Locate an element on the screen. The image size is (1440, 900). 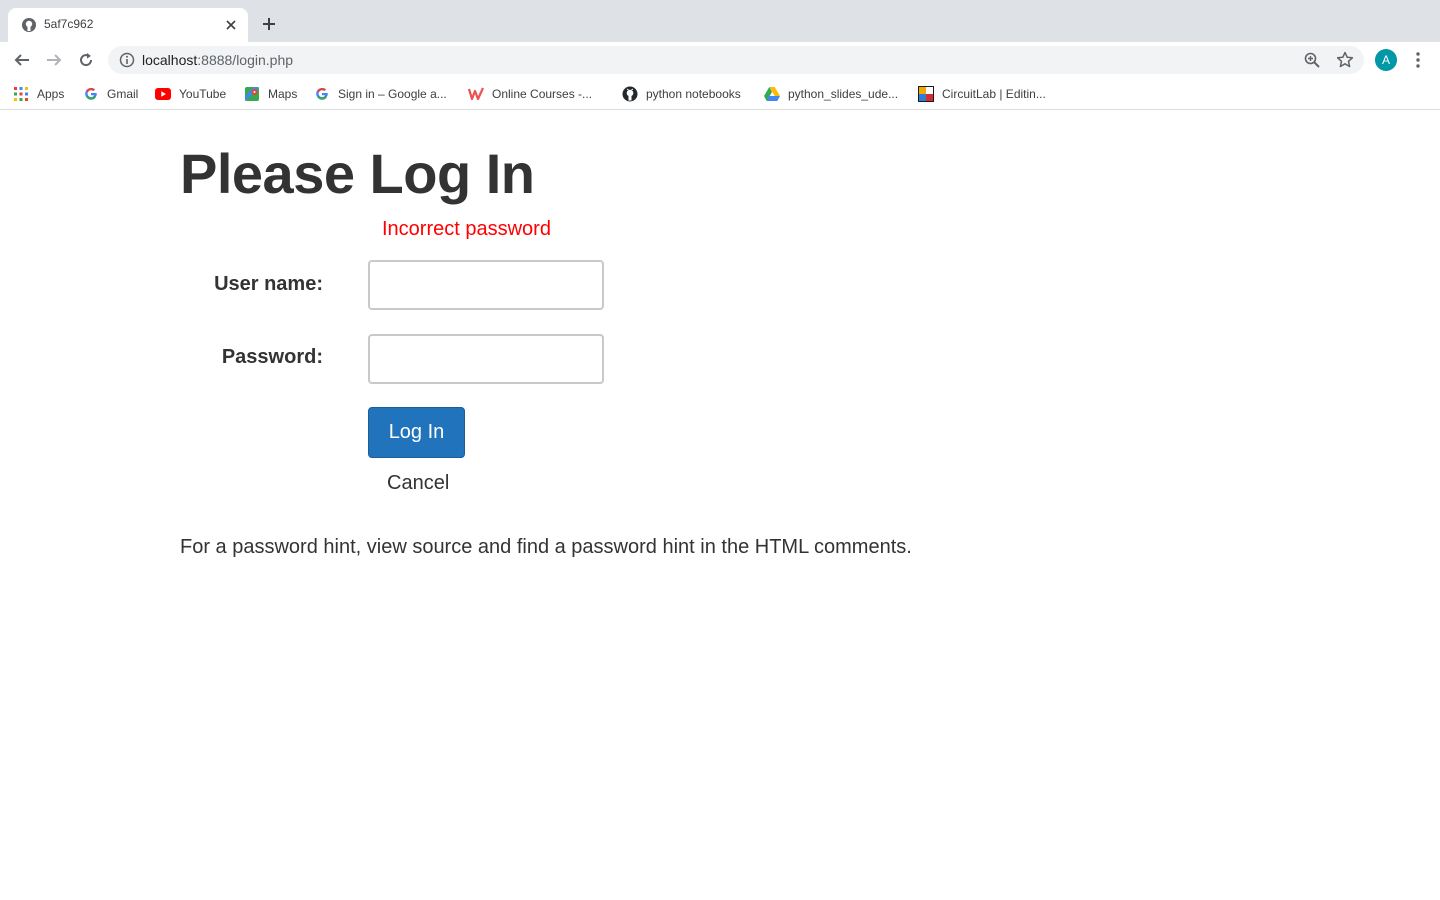
udemy-icon is located at coordinates (476, 94).